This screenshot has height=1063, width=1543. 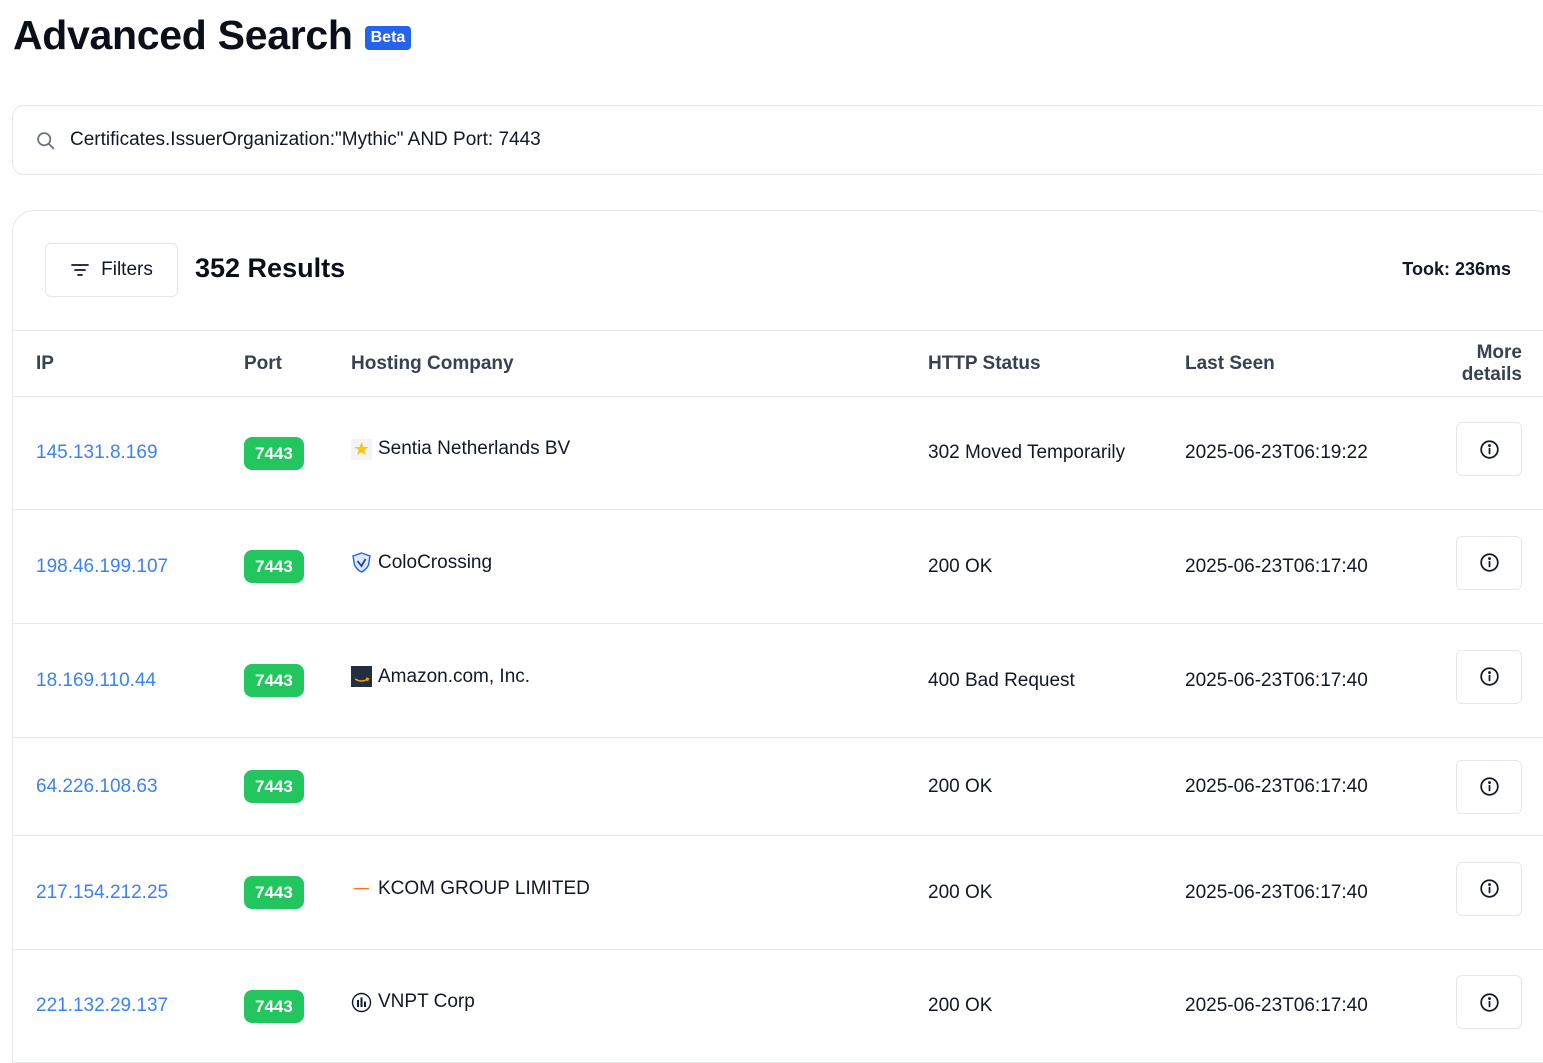 I want to click on filters-label: Filters, so click(x=127, y=269).